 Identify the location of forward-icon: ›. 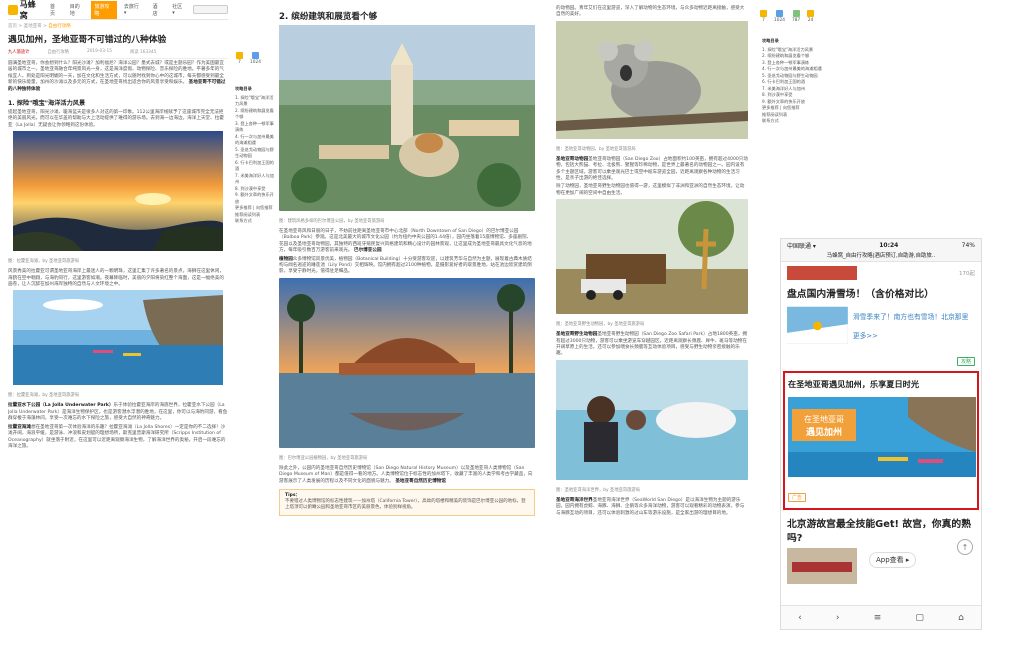
(838, 618).